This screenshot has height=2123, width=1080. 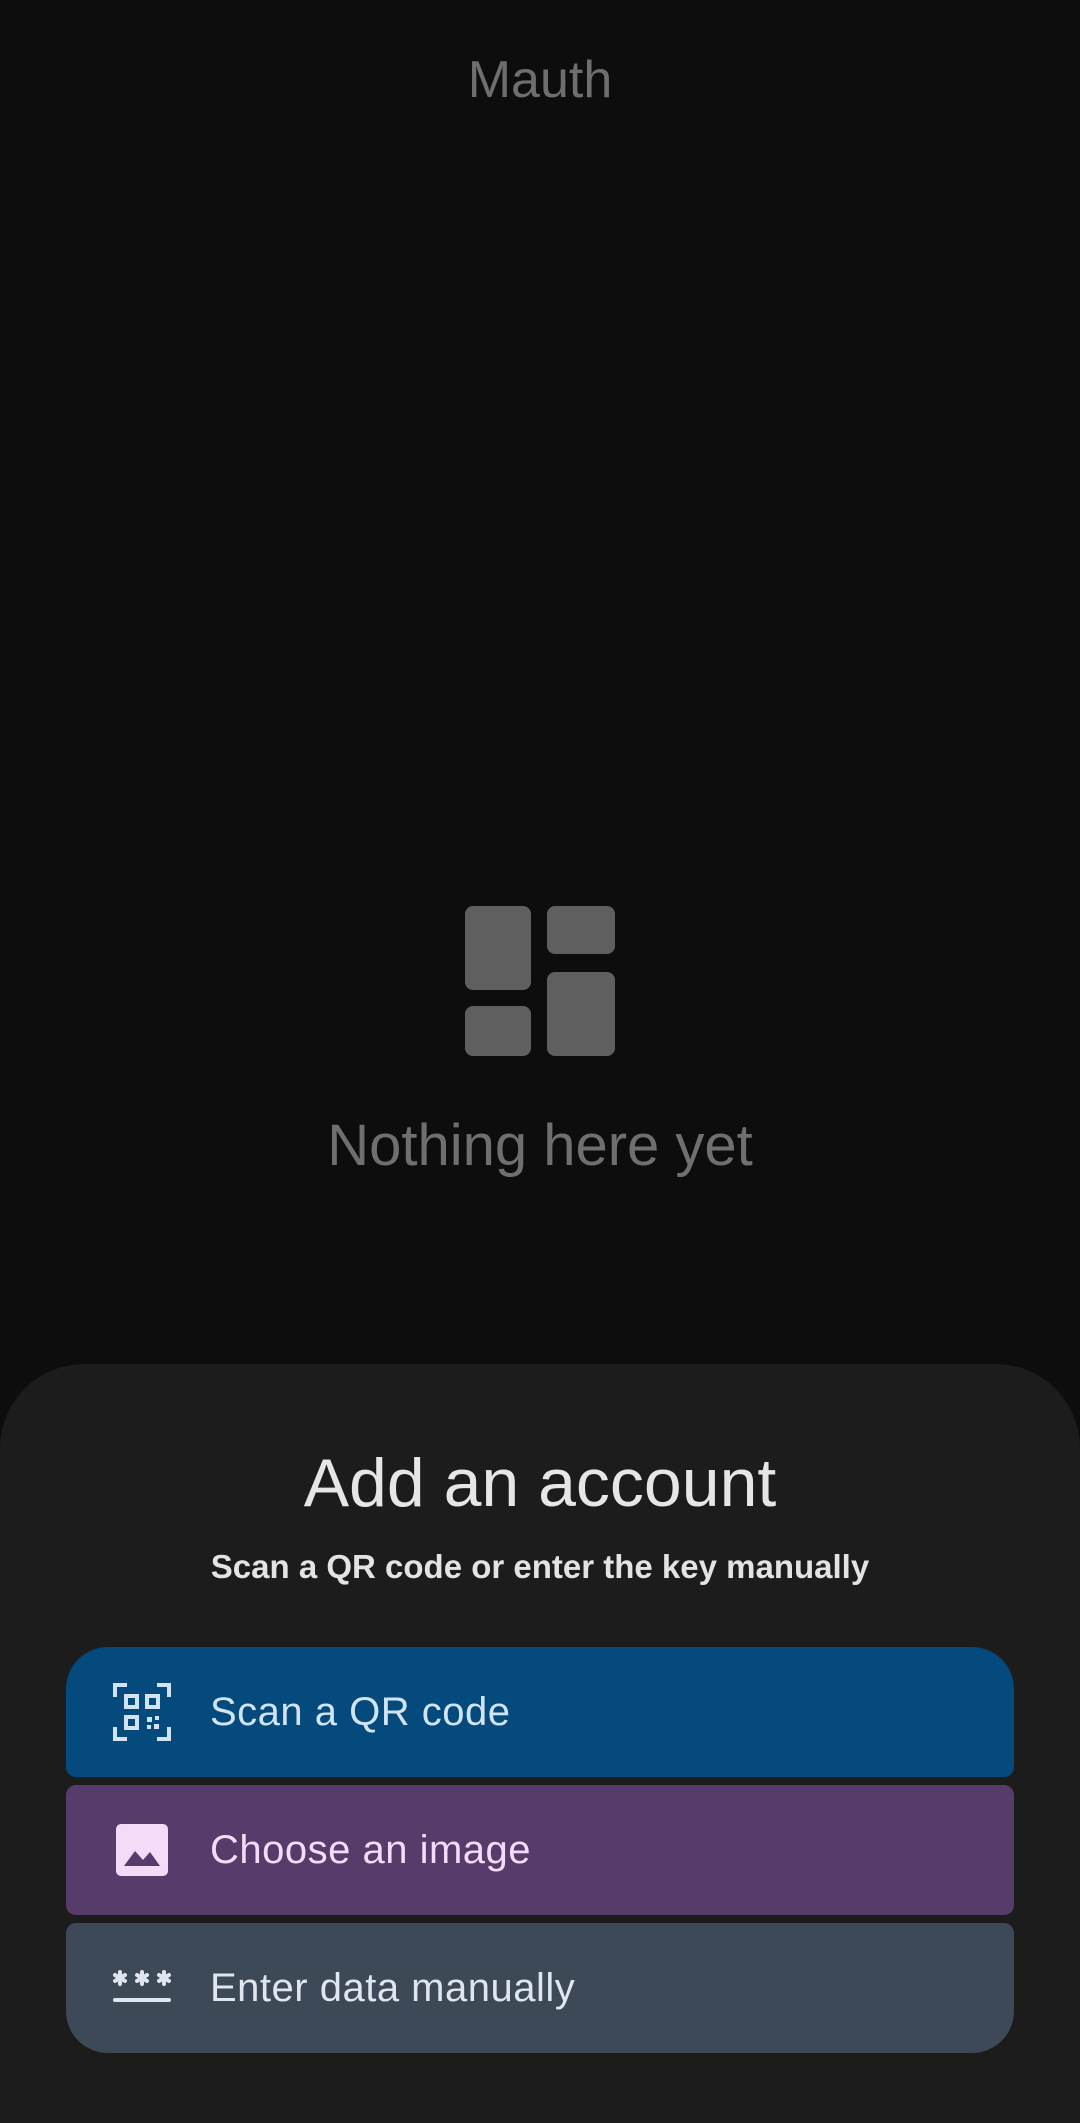 I want to click on empty-state: Nothing here yet, so click(x=540, y=1042).